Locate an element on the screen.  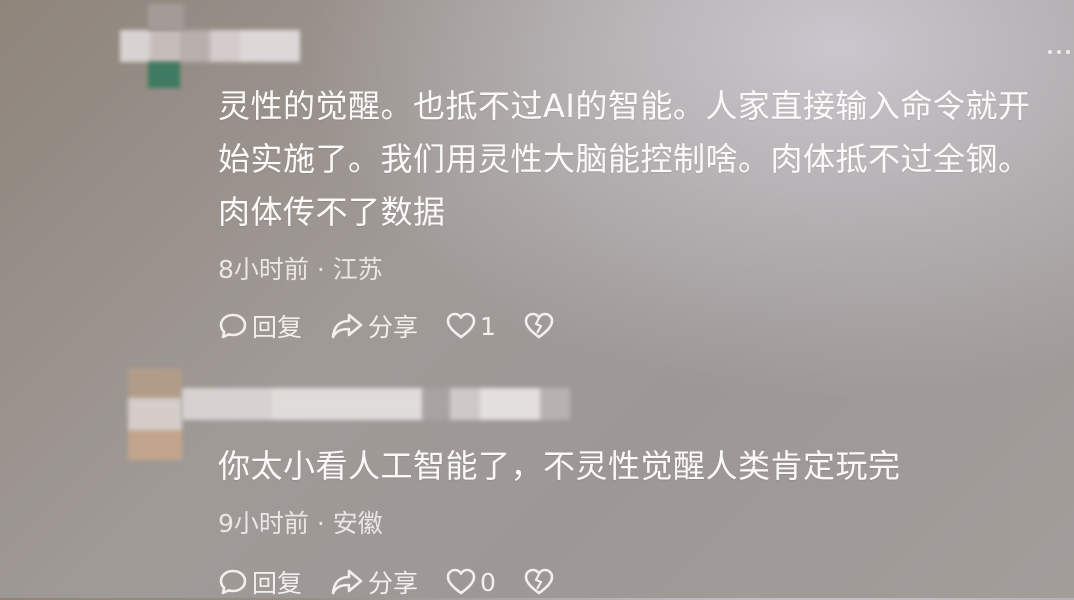
like-button: 1 is located at coordinates (471, 326).